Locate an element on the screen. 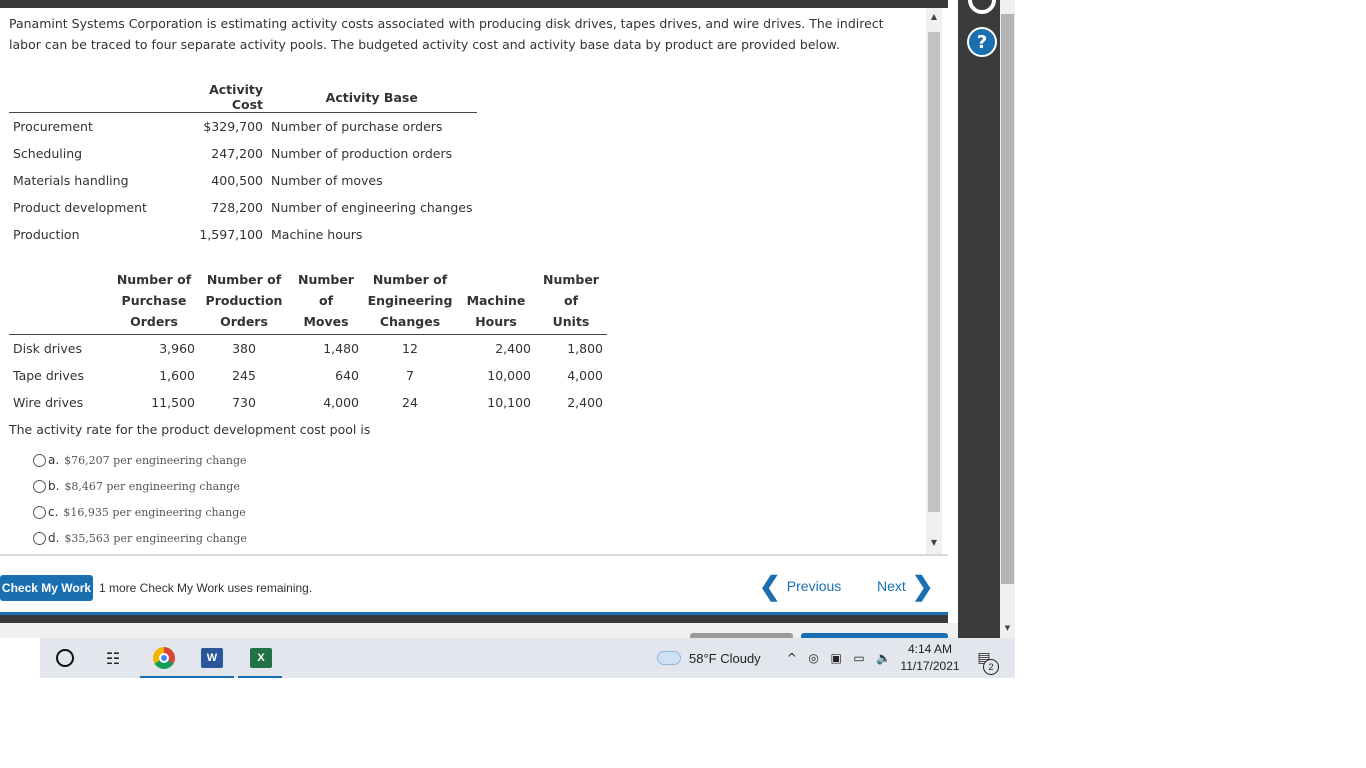 The image size is (1366, 768). cell-purchase-orders: 11,500 is located at coordinates (173, 402).